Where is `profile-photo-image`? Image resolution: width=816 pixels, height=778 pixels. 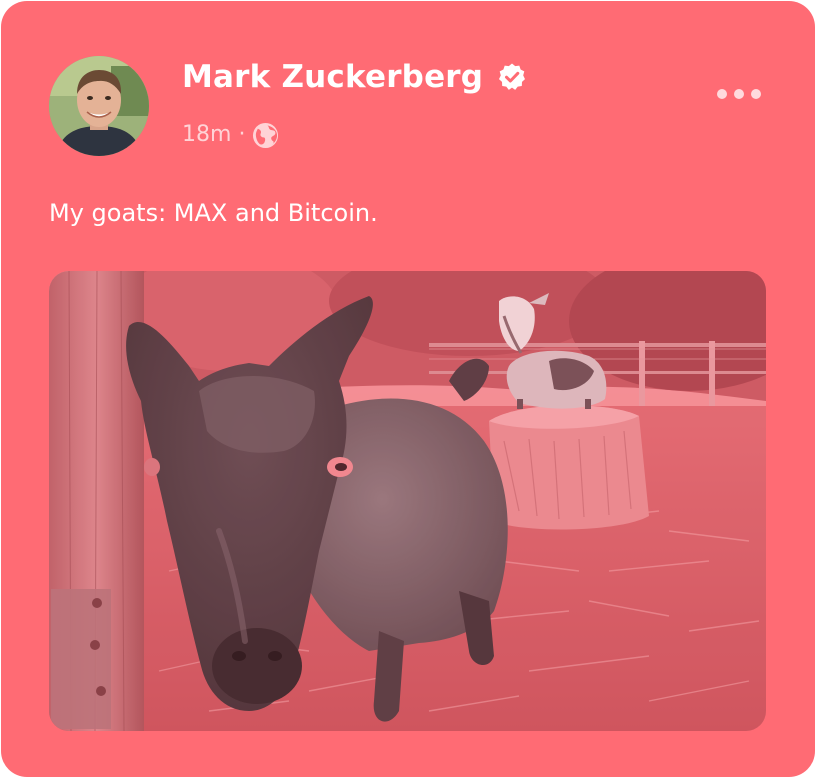 profile-photo-image is located at coordinates (99, 106).